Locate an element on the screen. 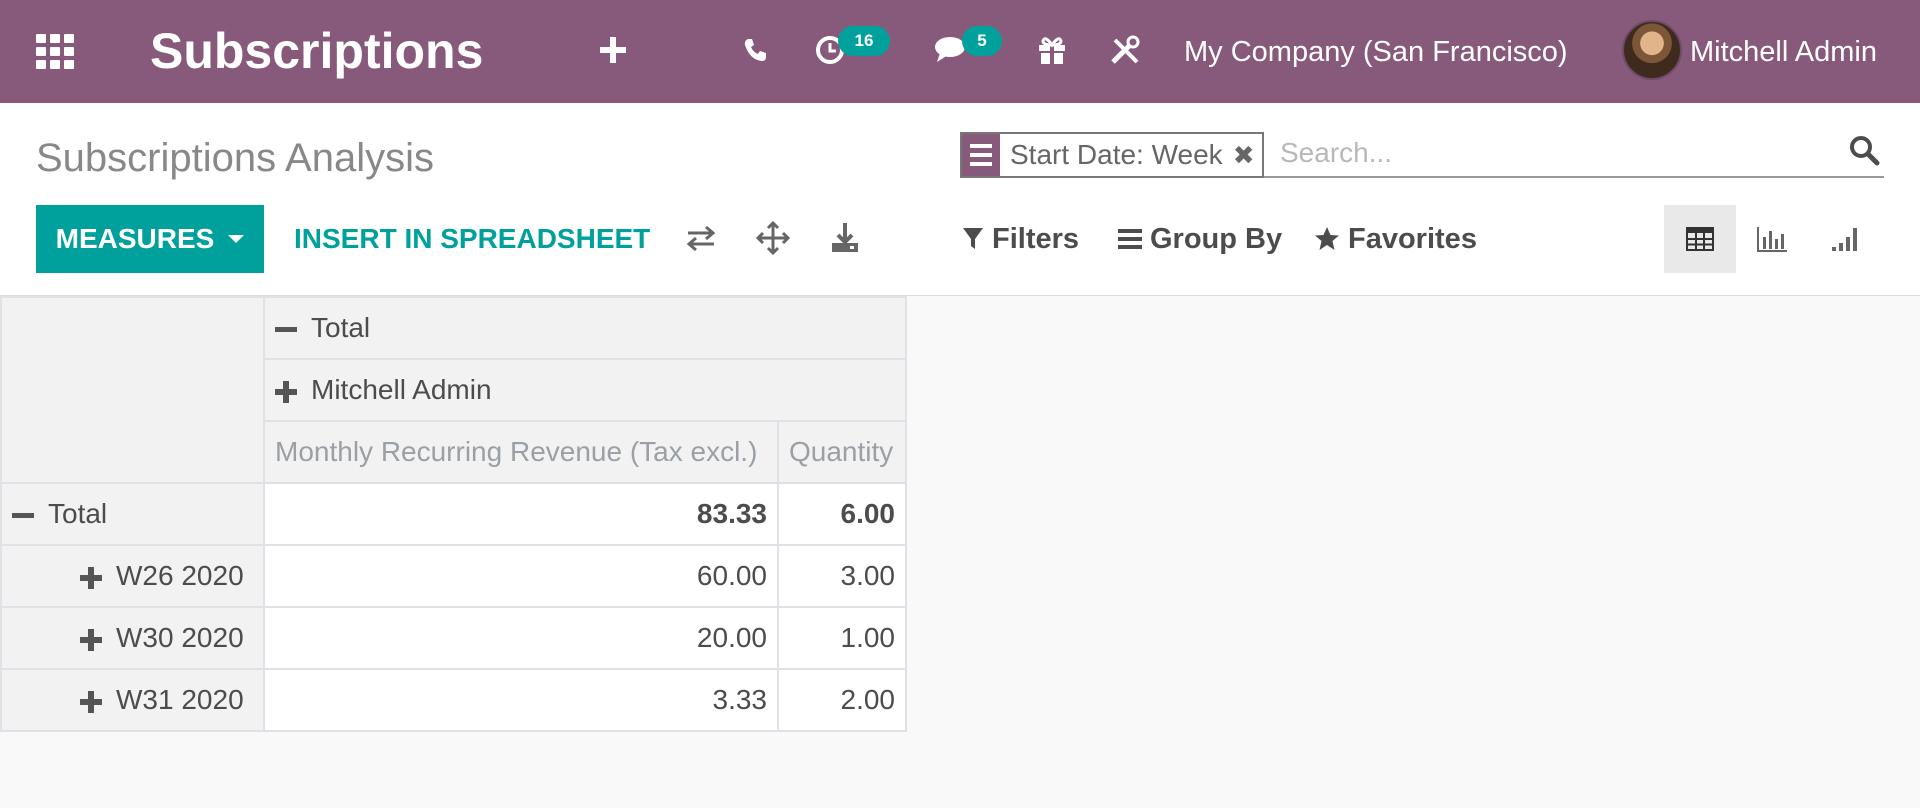 Image resolution: width=1920 pixels, height=808 pixels. row-header: W31 2020 is located at coordinates (132, 700).